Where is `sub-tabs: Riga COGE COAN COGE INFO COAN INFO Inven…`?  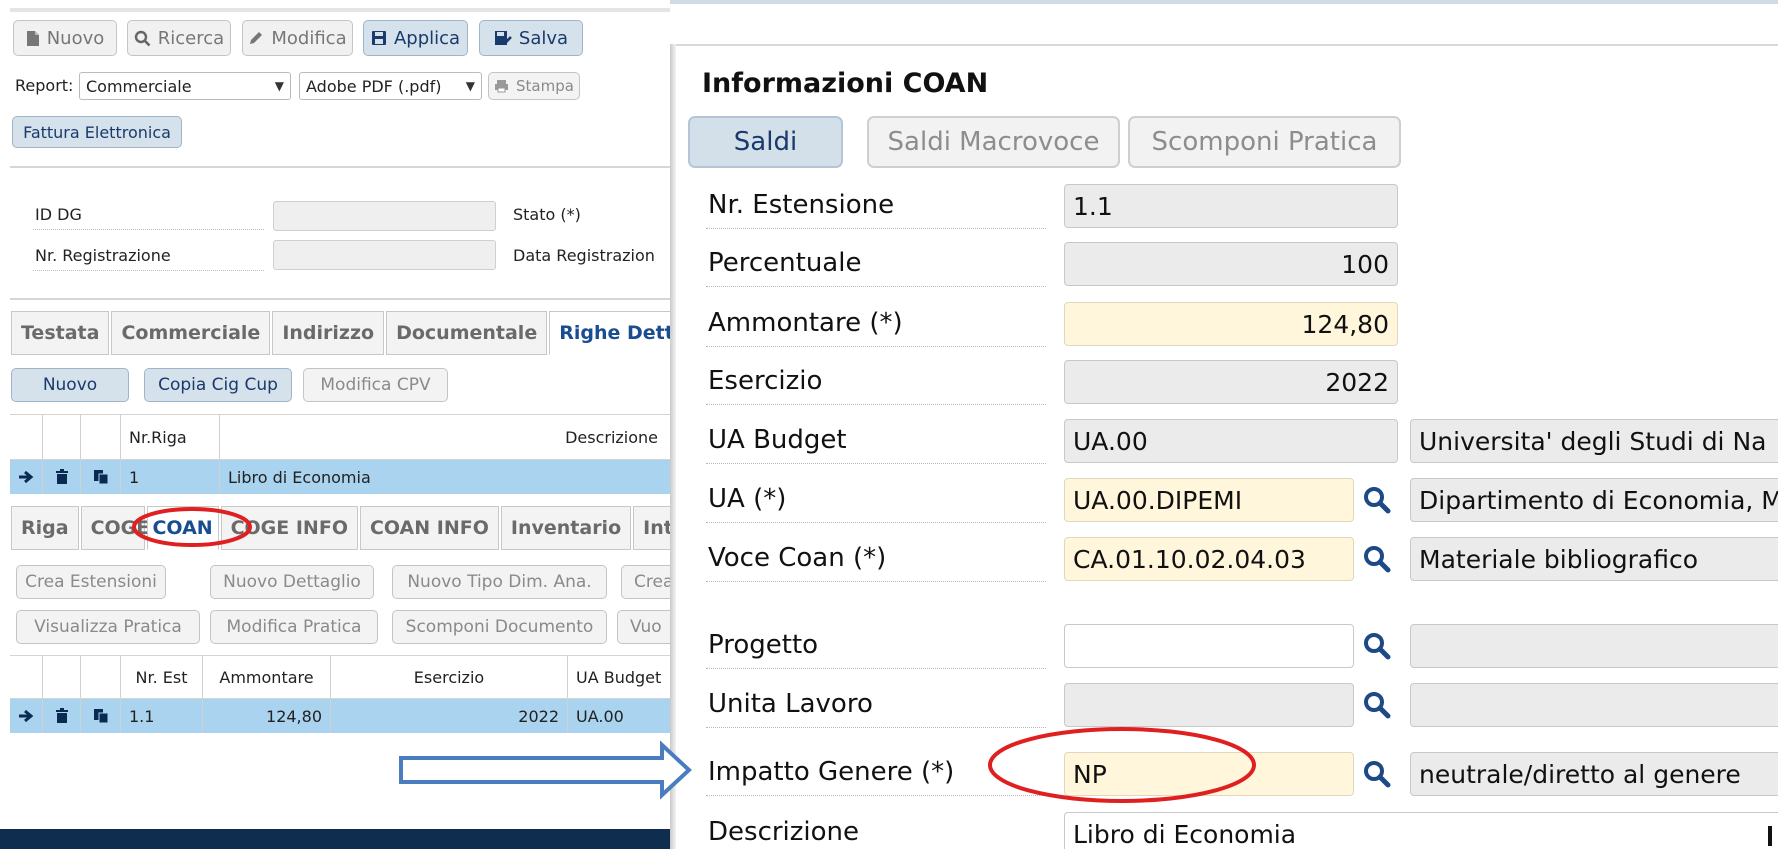
sub-tabs: Riga COGE COAN COGE INFO COAN INFO Inven… is located at coordinates (358, 528).